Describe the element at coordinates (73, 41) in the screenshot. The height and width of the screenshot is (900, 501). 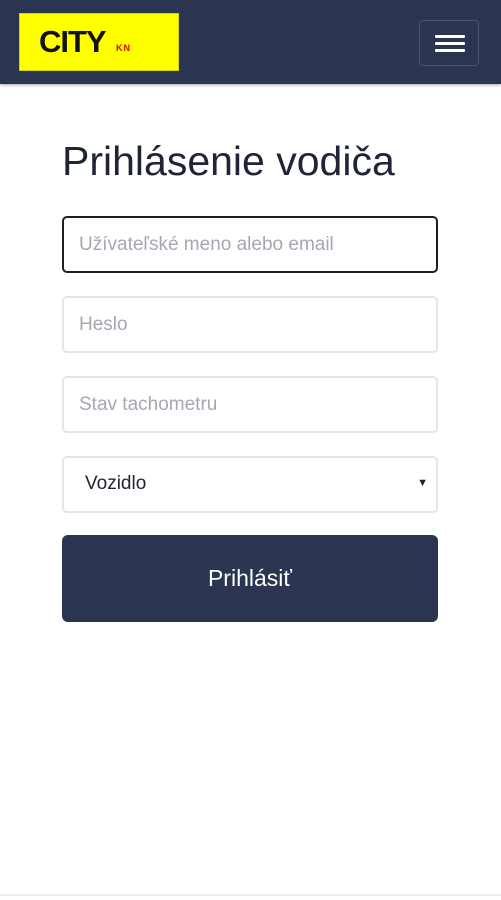
I see `logo-text: CITY` at that location.